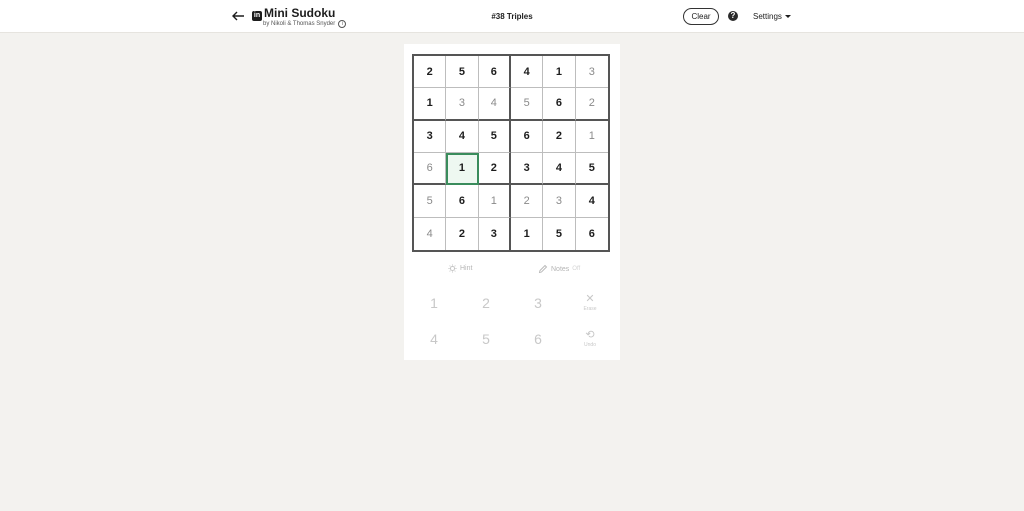  What do you see at coordinates (590, 309) in the screenshot?
I see `erase-label: Erase` at bounding box center [590, 309].